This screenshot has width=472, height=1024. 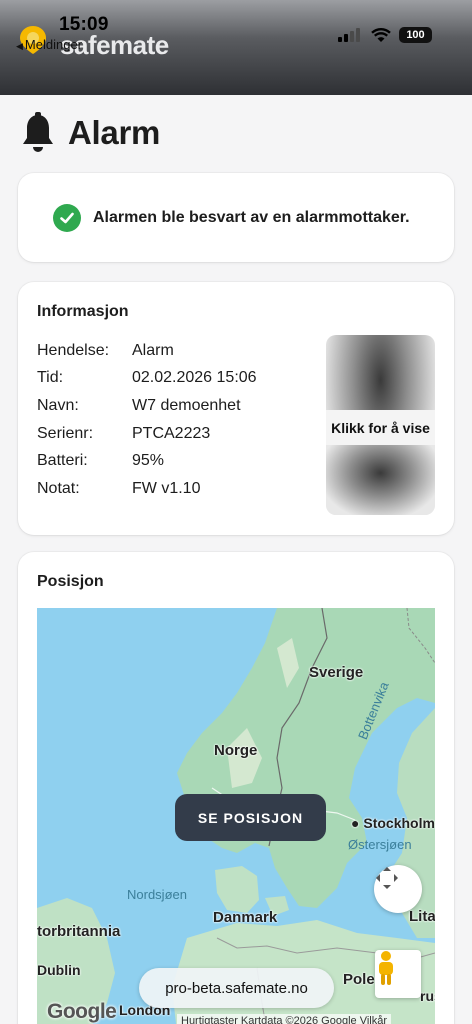 What do you see at coordinates (387, 878) in the screenshot?
I see `fullscreen-arrows-icon` at bounding box center [387, 878].